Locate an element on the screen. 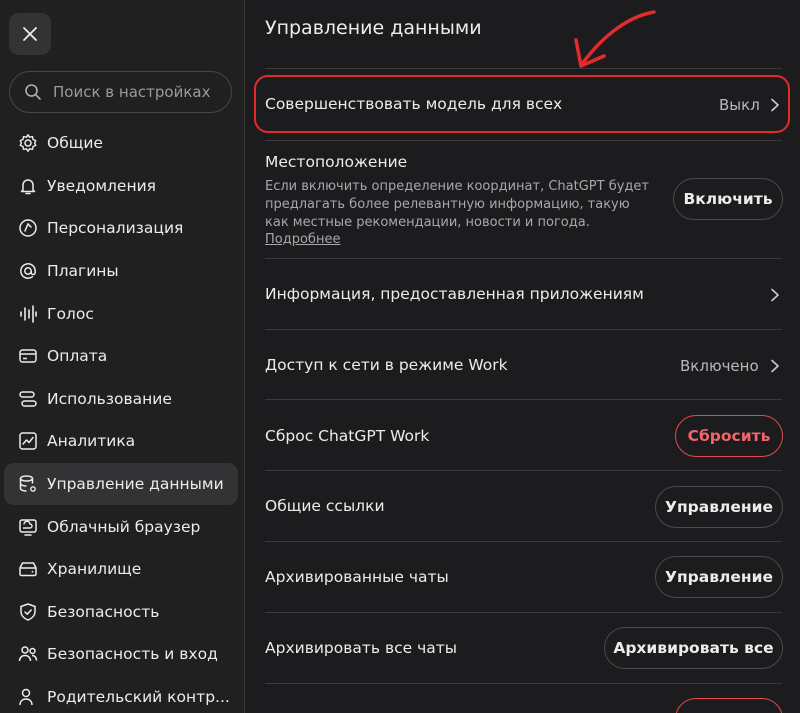 The height and width of the screenshot is (713, 800). archive-all-label: Архивировать все чаты is located at coordinates (361, 648).